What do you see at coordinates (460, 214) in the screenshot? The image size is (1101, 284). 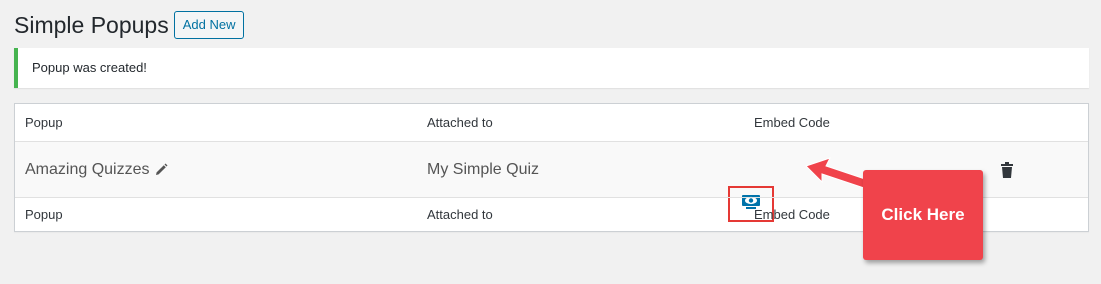 I see `column-footer-attached-to: Attached to` at bounding box center [460, 214].